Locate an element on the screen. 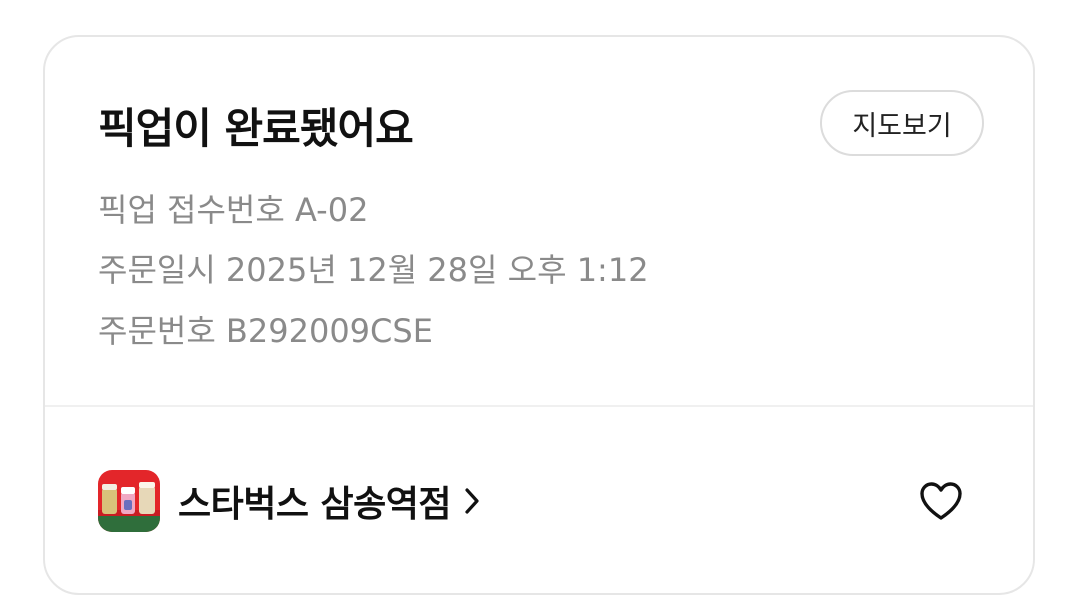 Image resolution: width=1079 pixels, height=602 pixels. store-logo is located at coordinates (129, 501).